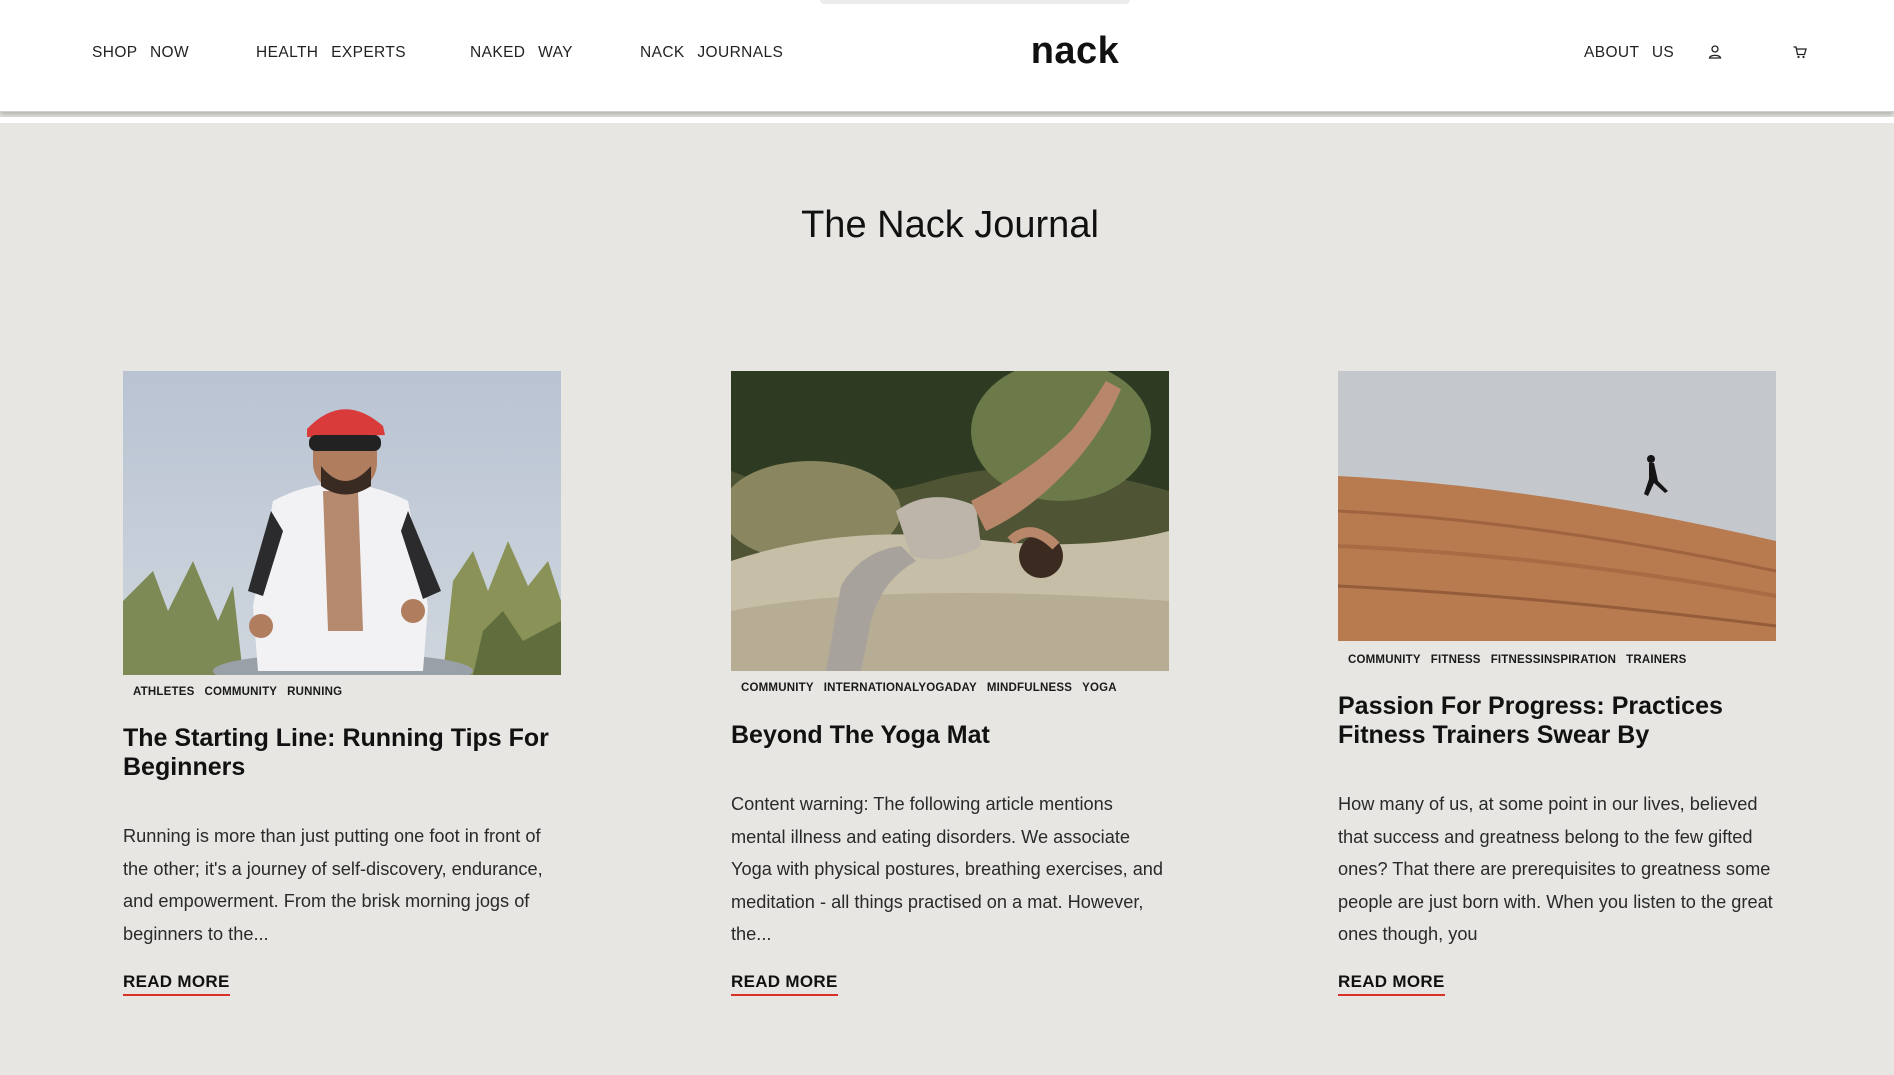 This screenshot has width=1894, height=1075. What do you see at coordinates (950, 521) in the screenshot?
I see `article-image-yoga` at bounding box center [950, 521].